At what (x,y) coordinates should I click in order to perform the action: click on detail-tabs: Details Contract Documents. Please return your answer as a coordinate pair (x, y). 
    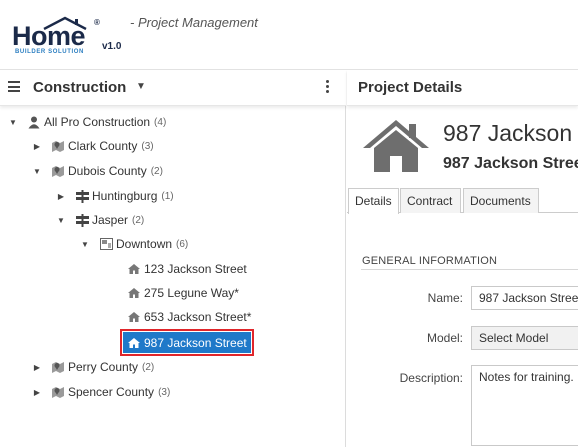
    Looking at the image, I should click on (462, 201).